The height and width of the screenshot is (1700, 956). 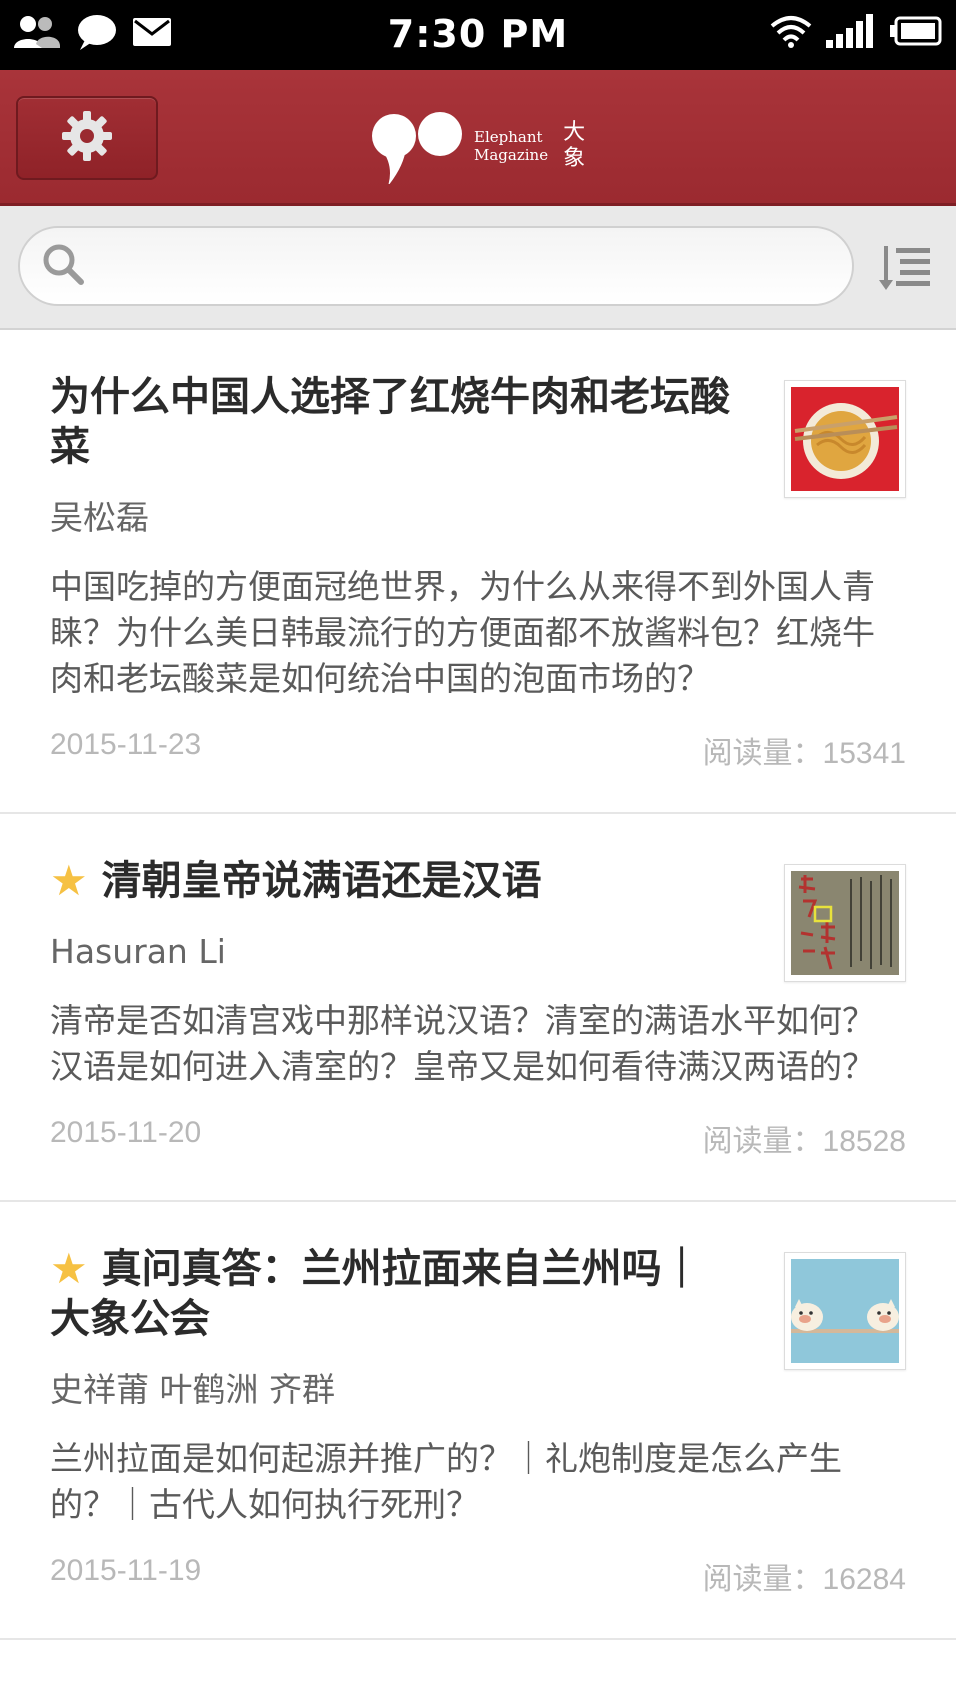 I want to click on app-header: Elephant Magazine 大 象, so click(x=478, y=138).